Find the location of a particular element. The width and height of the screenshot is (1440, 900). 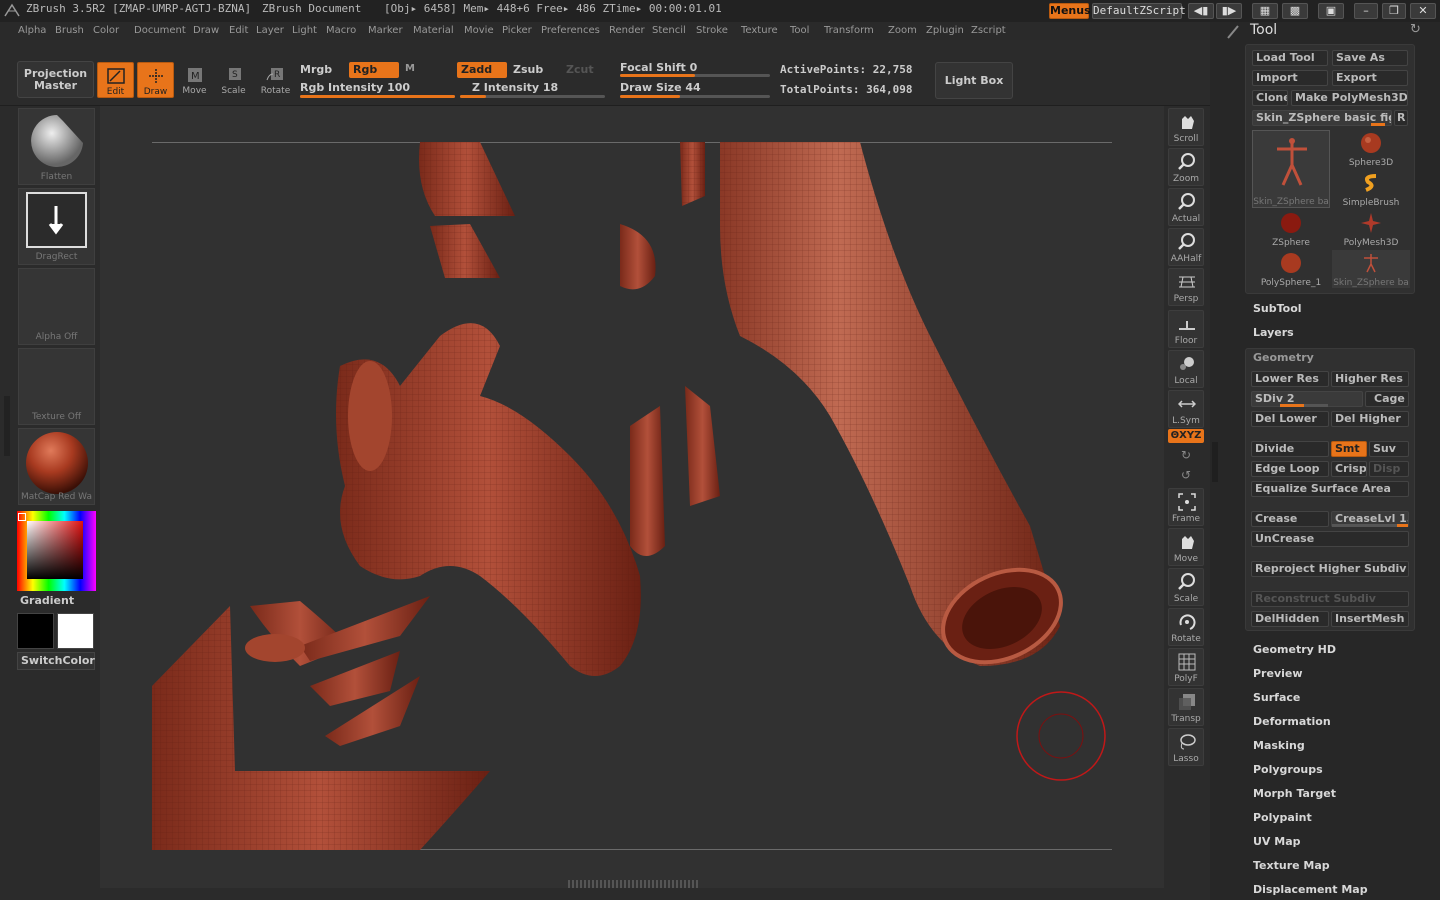

zoom-button: Zoom is located at coordinates (1186, 167).